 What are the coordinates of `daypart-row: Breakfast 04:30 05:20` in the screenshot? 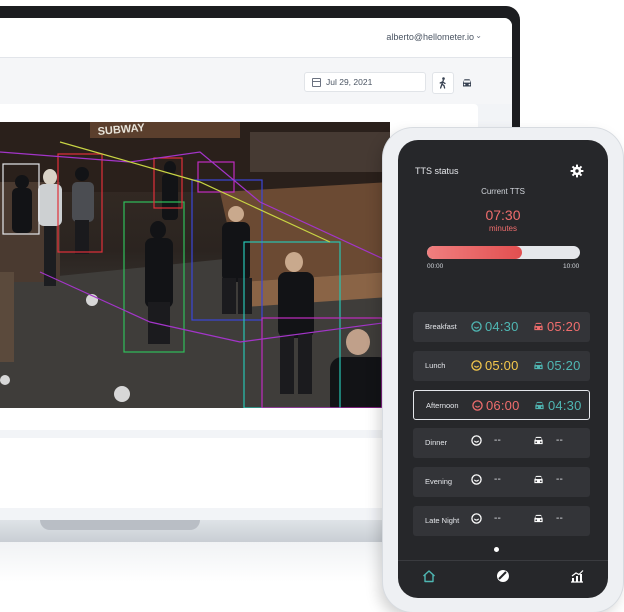 It's located at (501, 327).